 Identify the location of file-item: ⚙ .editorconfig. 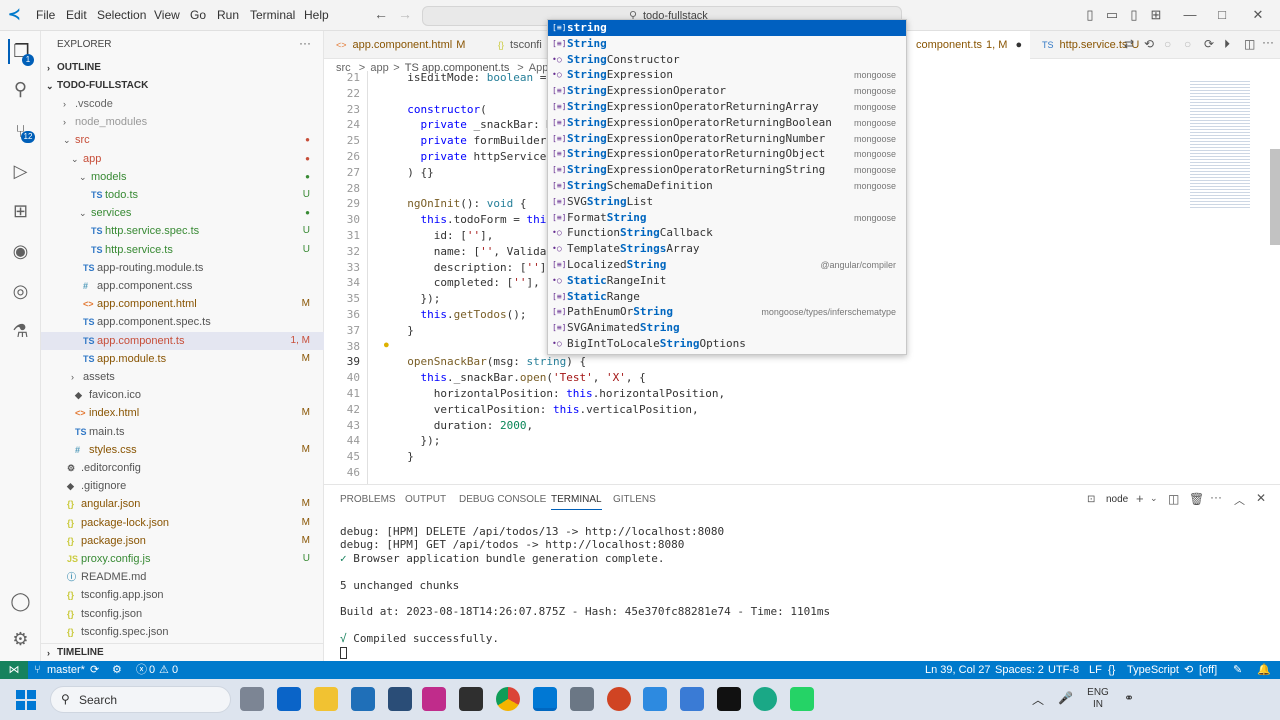
(182, 468).